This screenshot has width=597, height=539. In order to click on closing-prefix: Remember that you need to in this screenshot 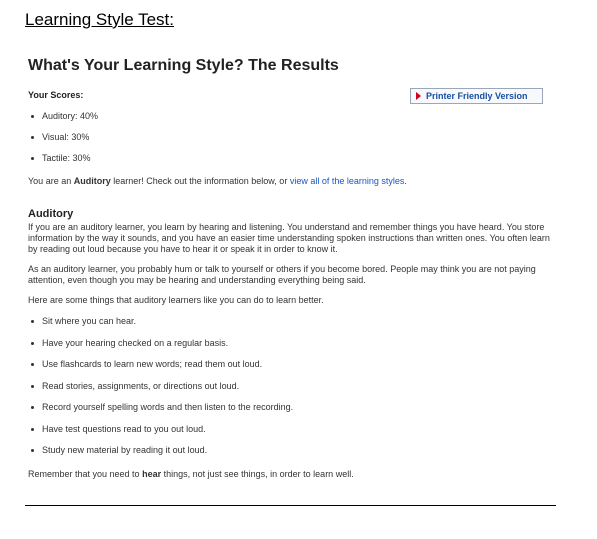, I will do `click(85, 473)`.